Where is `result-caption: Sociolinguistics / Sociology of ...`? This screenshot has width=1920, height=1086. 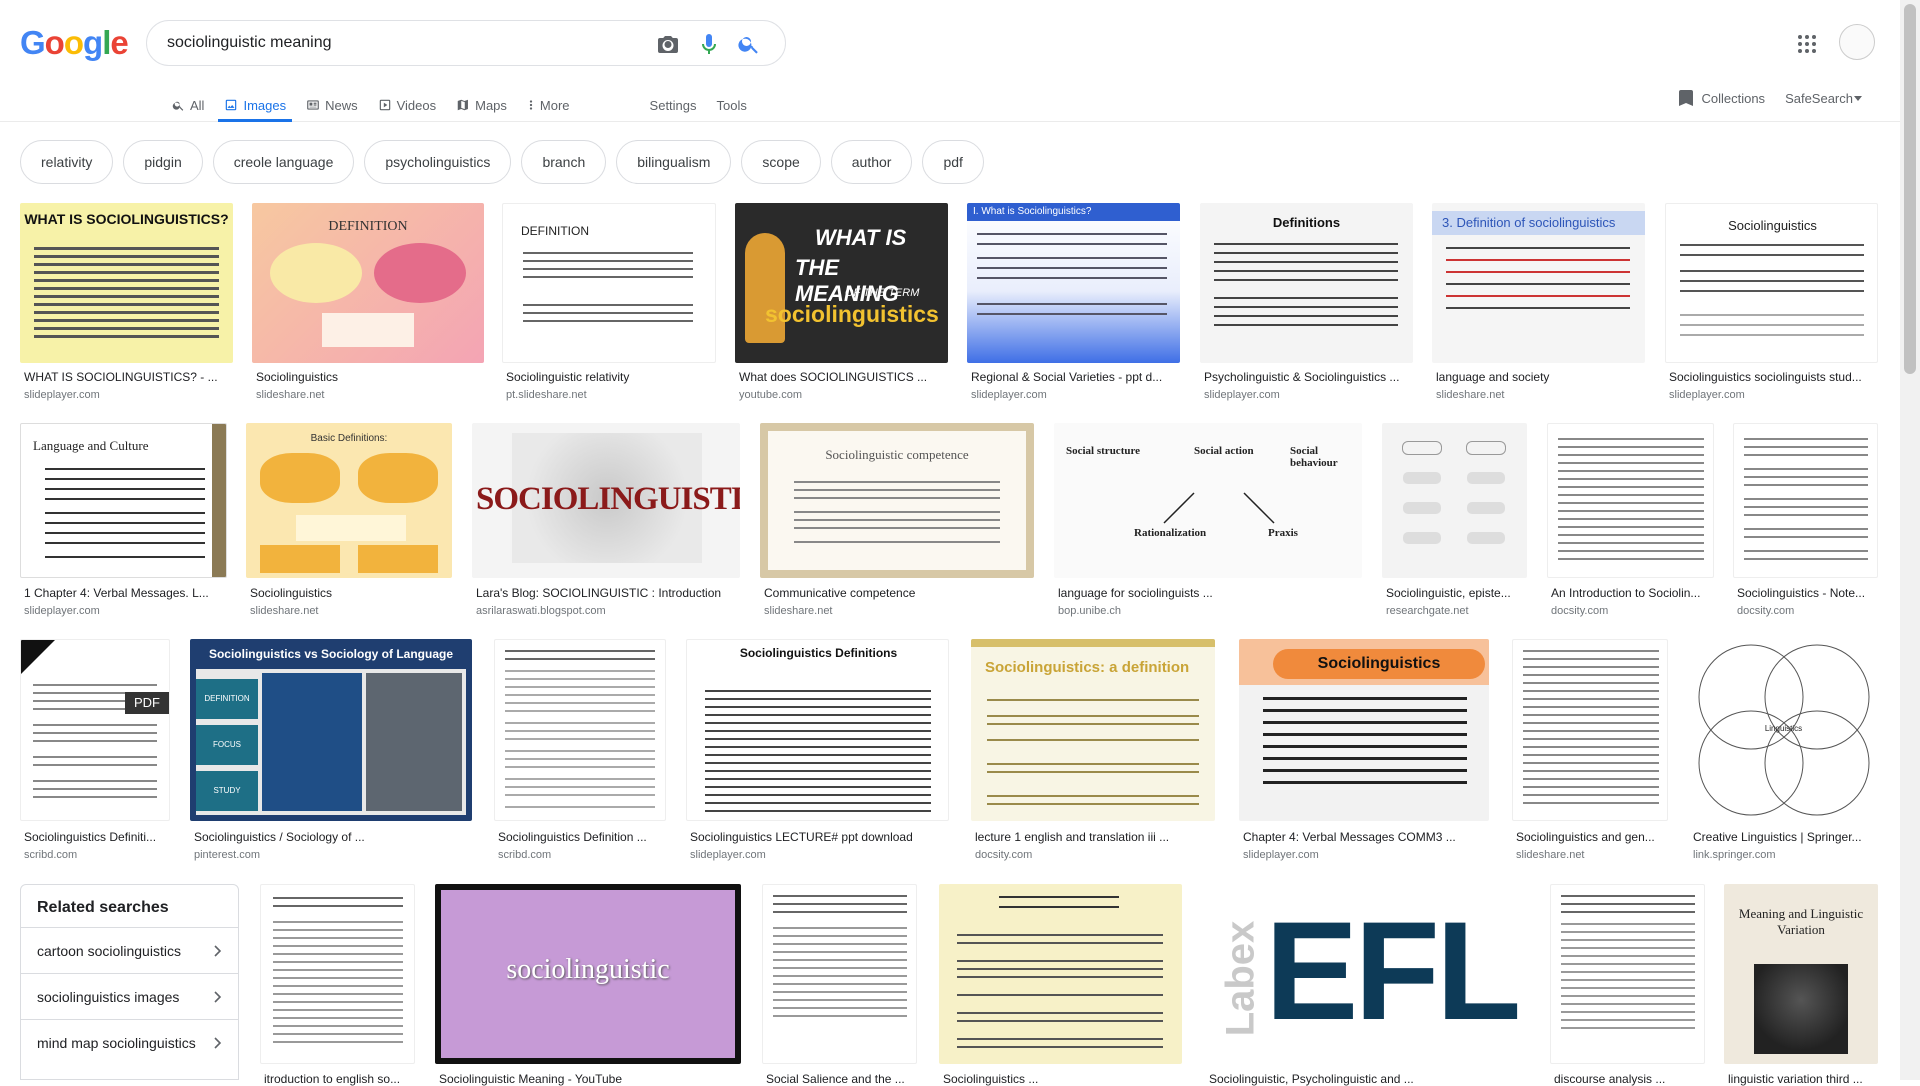 result-caption: Sociolinguistics / Sociology of ... is located at coordinates (334, 837).